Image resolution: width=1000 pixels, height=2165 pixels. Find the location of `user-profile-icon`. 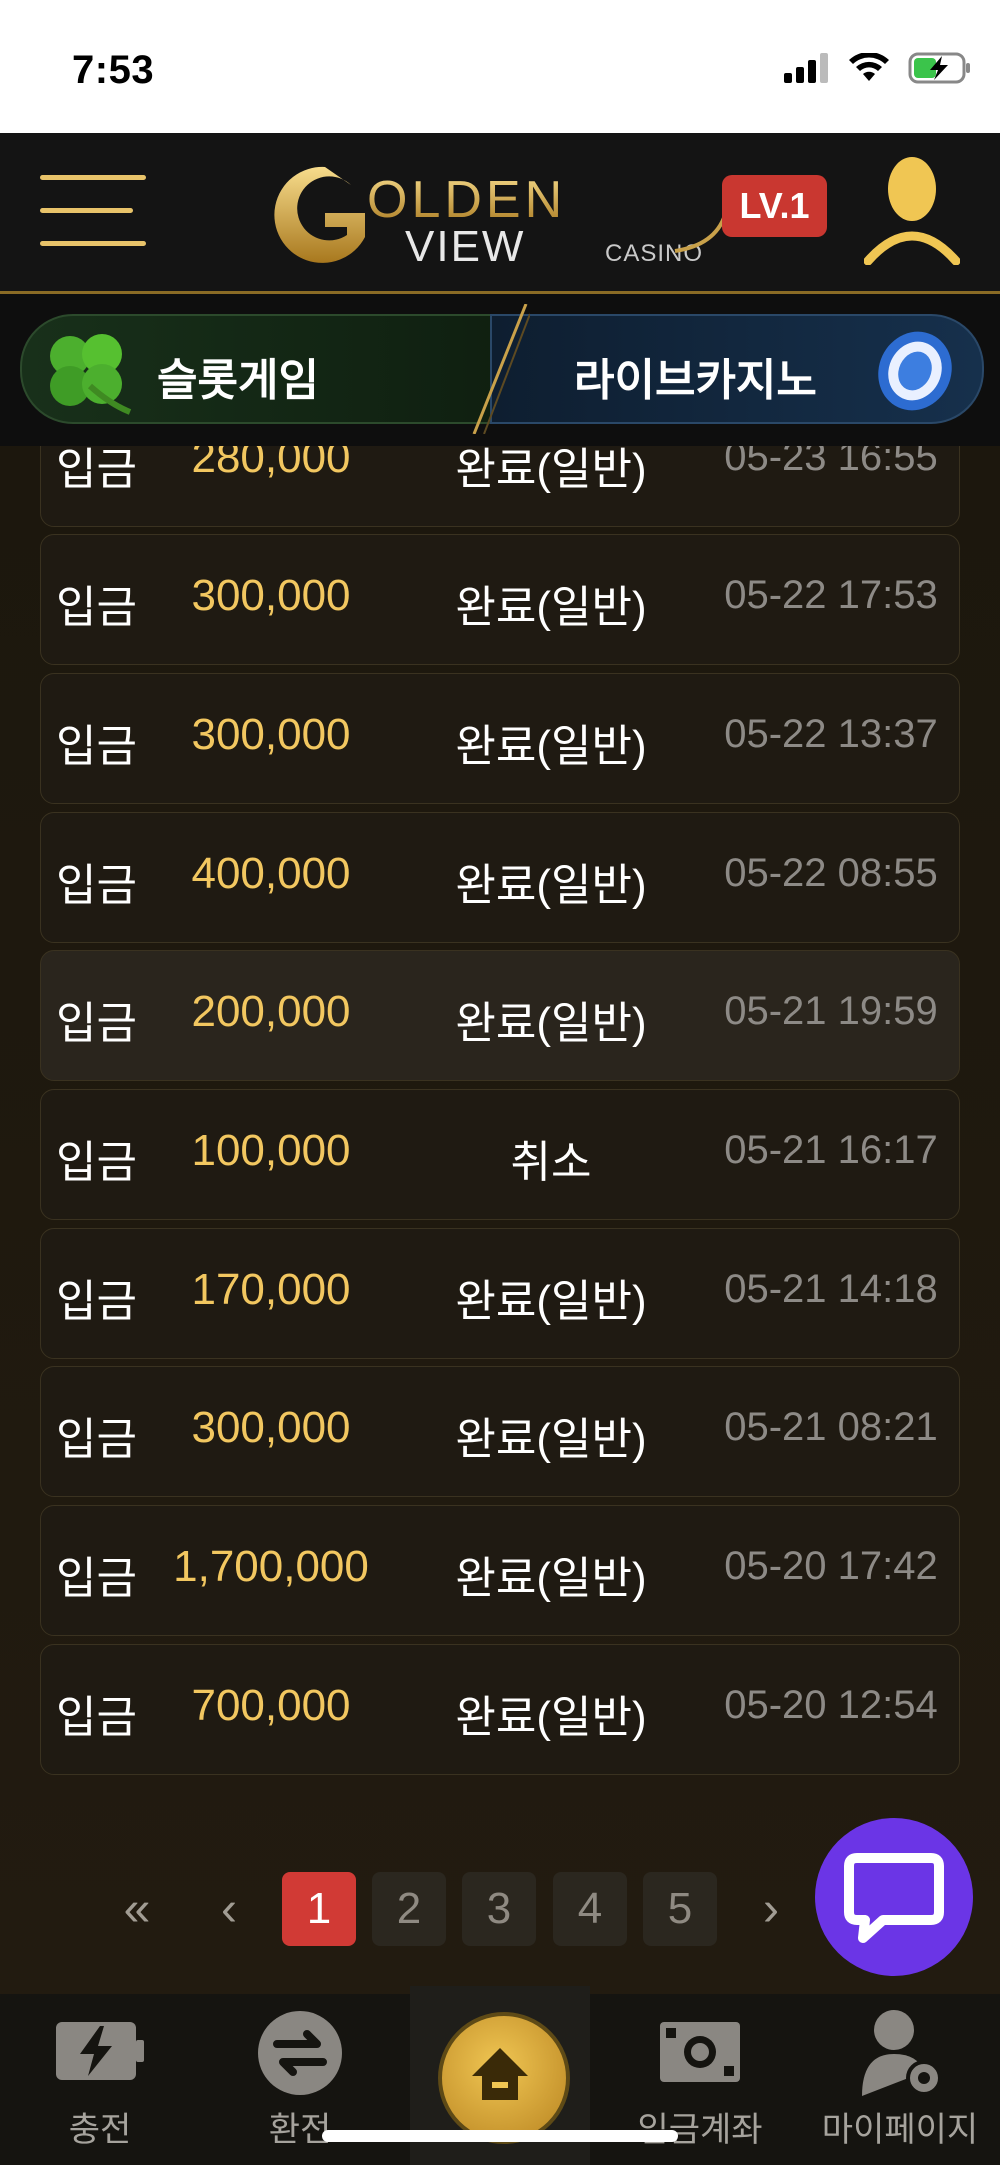

user-profile-icon is located at coordinates (912, 210).